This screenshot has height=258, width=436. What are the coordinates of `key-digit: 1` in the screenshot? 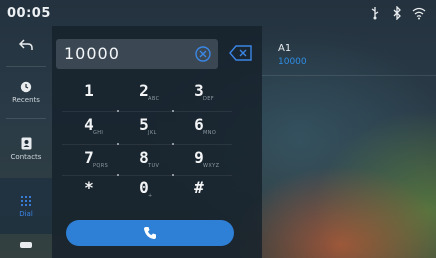 It's located at (89, 90).